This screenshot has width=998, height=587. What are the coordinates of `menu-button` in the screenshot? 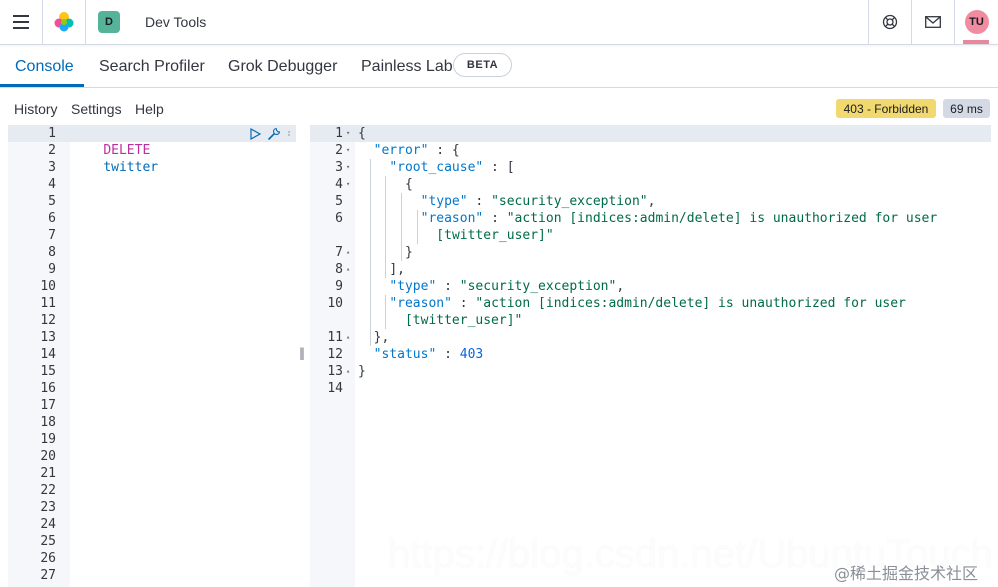 It's located at (21, 22).